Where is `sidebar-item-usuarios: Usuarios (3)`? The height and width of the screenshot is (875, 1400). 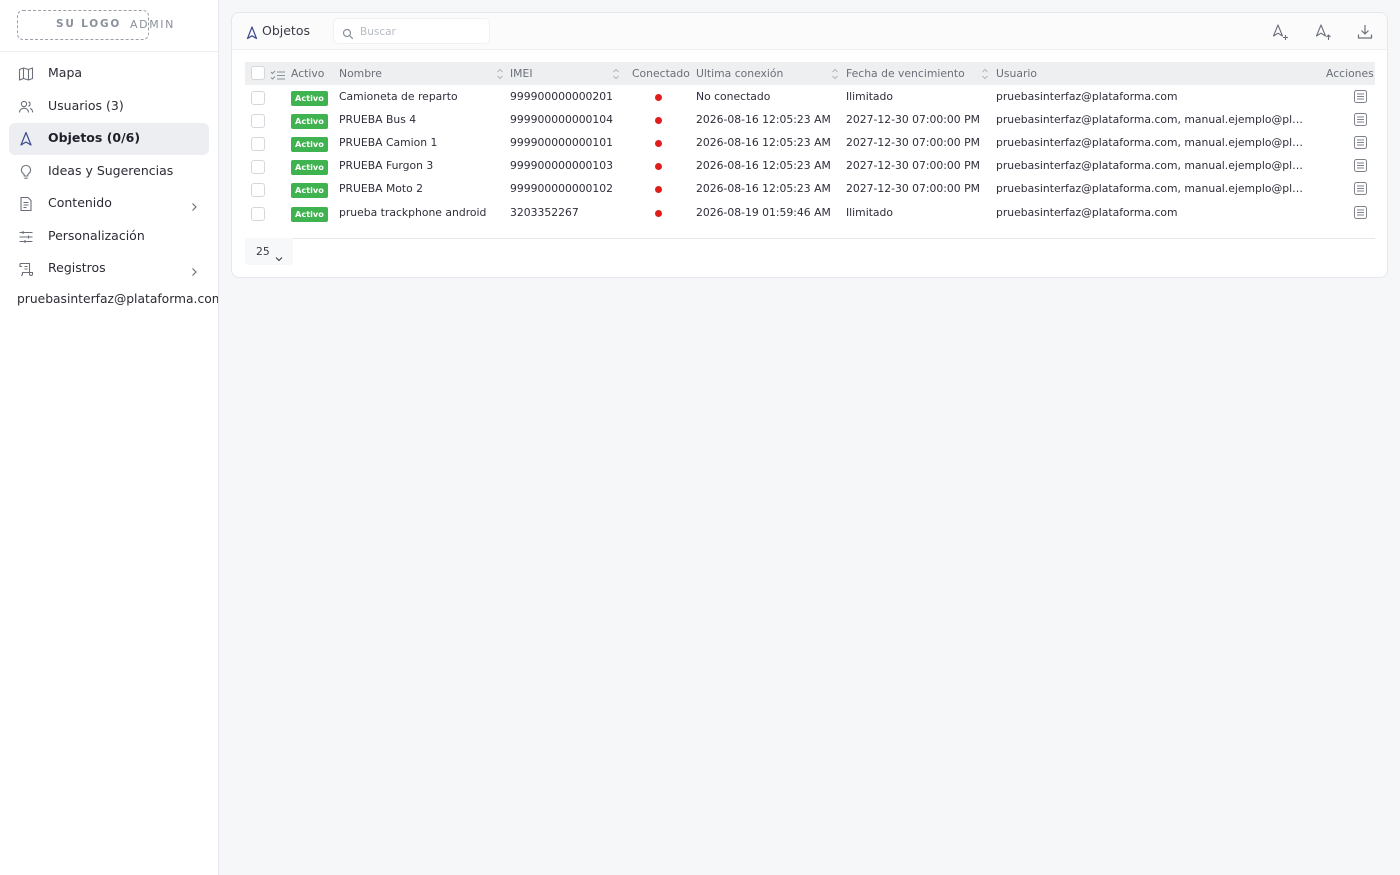 sidebar-item-usuarios: Usuarios (3) is located at coordinates (109, 107).